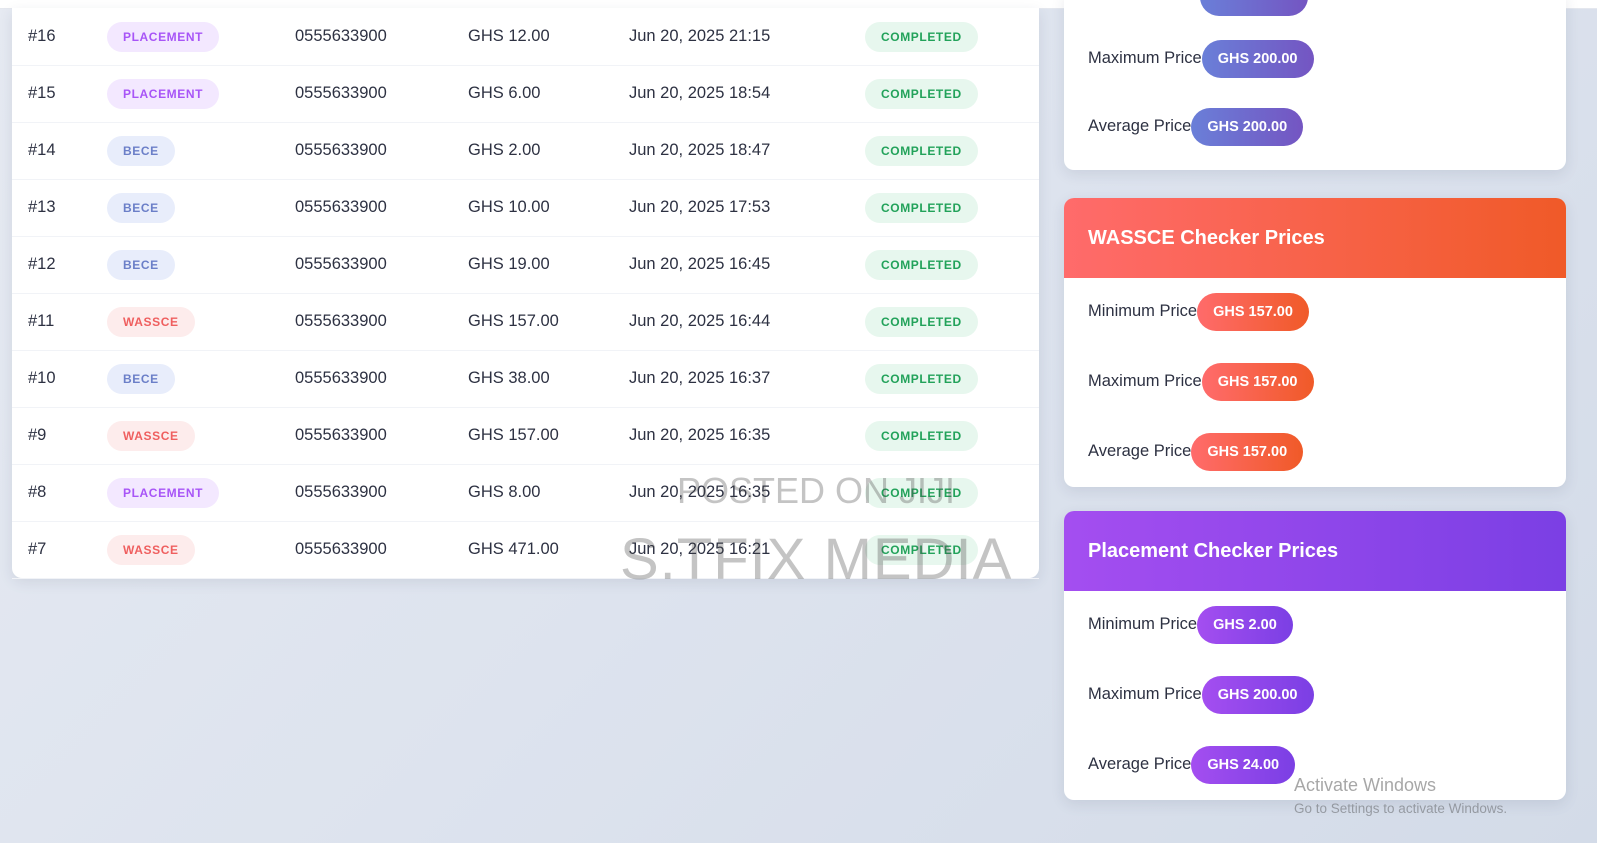 This screenshot has width=1597, height=843. What do you see at coordinates (509, 264) in the screenshot?
I see `order-amount-cell: GHS 19.00` at bounding box center [509, 264].